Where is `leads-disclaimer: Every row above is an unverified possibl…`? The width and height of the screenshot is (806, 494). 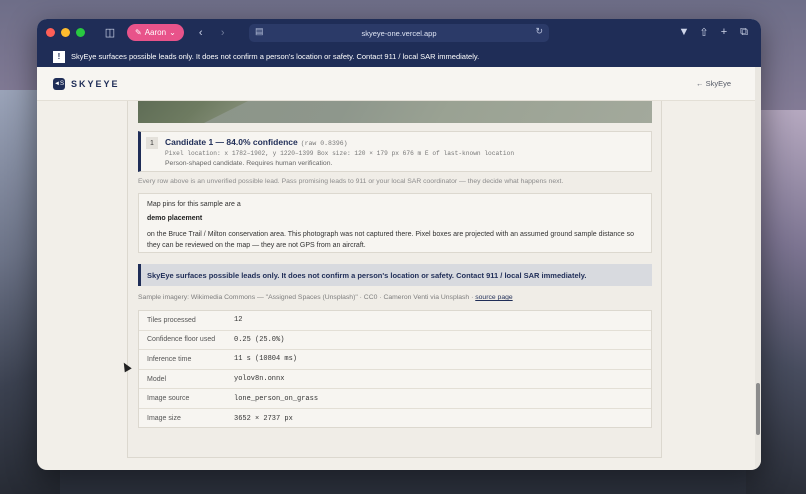 leads-disclaimer: Every row above is an unverified possibl… is located at coordinates (351, 181).